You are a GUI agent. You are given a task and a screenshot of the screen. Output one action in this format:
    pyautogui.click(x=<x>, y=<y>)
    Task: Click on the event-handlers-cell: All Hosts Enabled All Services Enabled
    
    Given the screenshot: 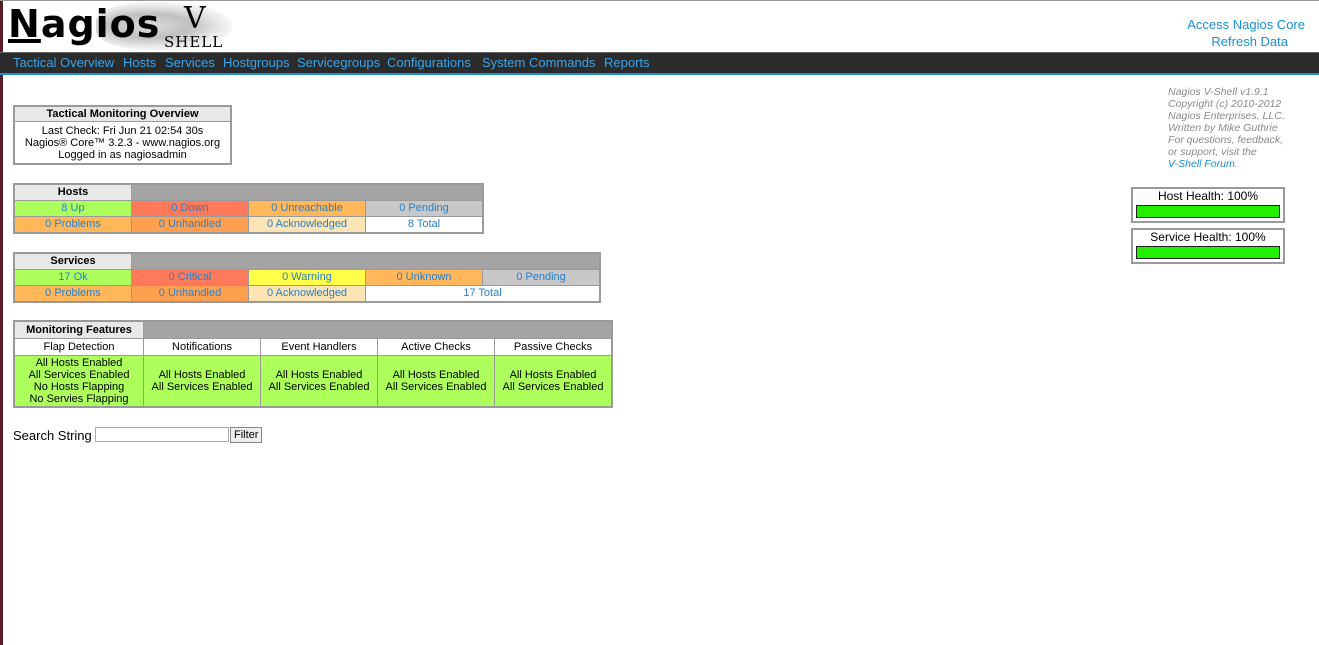 What is the action you would take?
    pyautogui.click(x=319, y=381)
    